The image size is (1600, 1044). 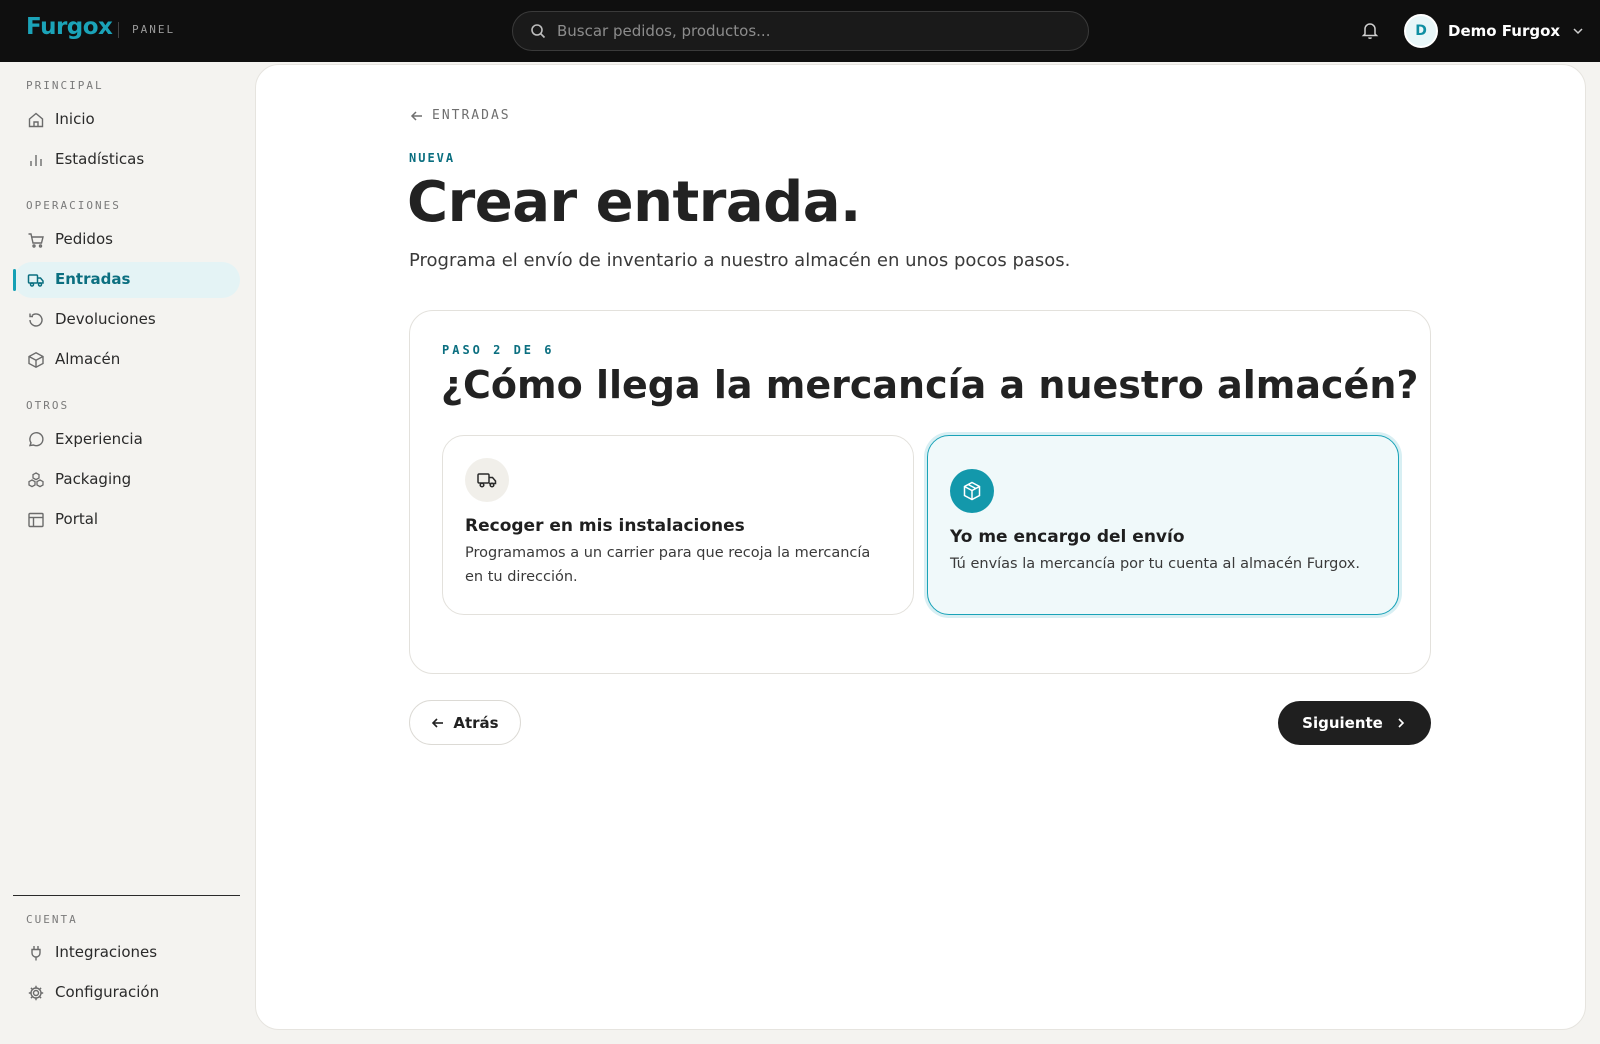 What do you see at coordinates (127, 520) in the screenshot?
I see `sidebar-item-portal: Portal` at bounding box center [127, 520].